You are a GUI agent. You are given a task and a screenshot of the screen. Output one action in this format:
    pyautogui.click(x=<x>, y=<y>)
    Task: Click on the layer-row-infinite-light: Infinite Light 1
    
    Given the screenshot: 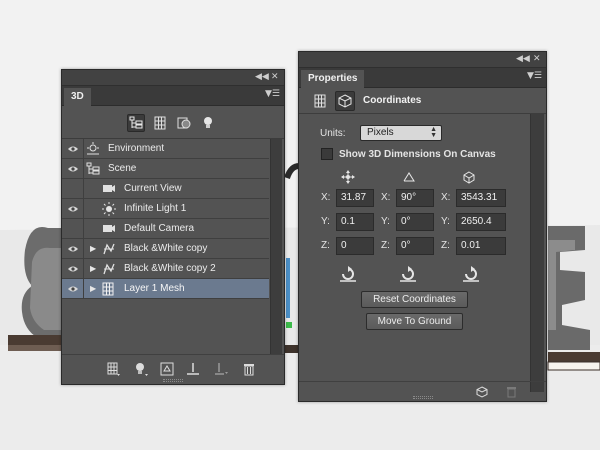 What is the action you would take?
    pyautogui.click(x=165, y=209)
    